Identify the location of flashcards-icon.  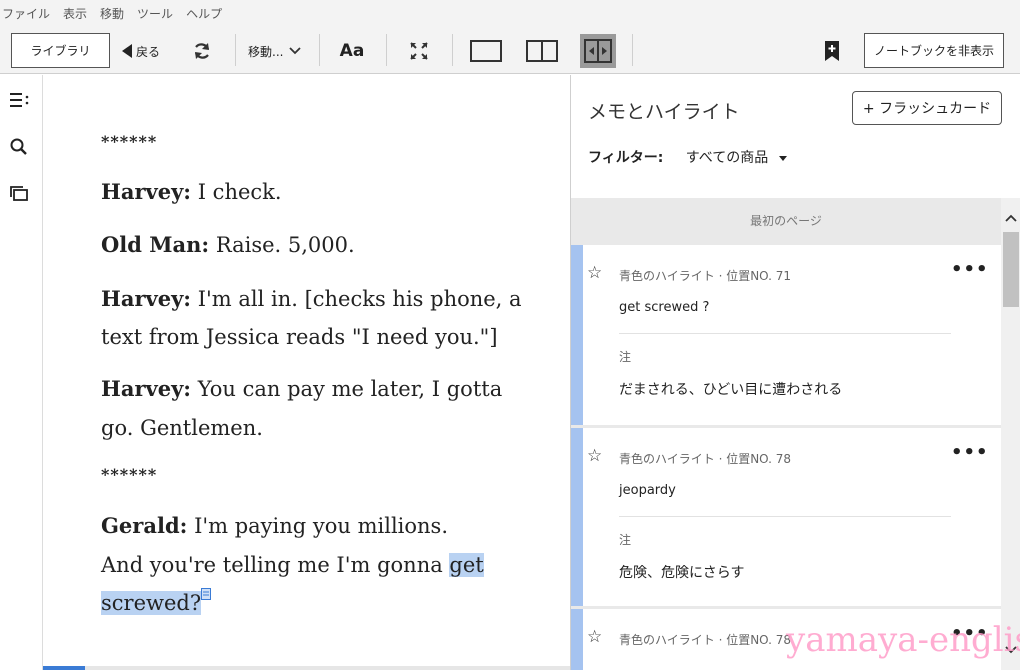
(19, 195).